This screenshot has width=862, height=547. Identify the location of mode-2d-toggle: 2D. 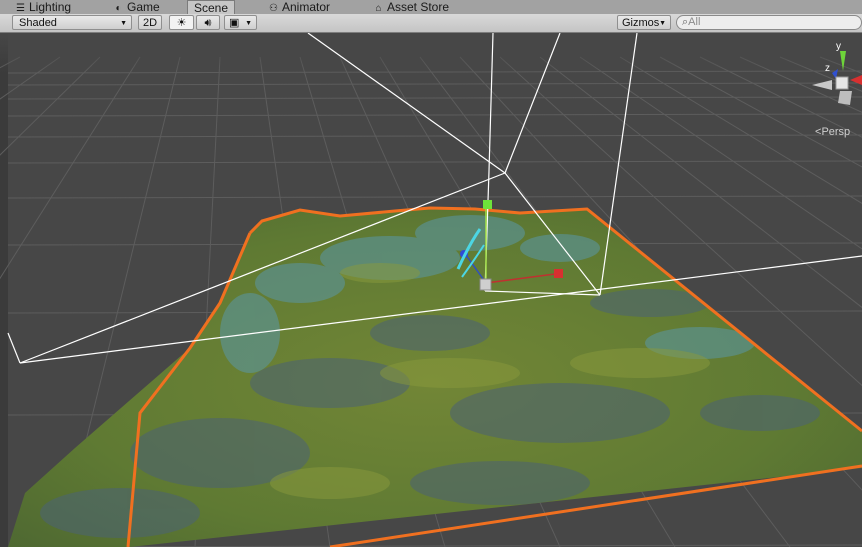
(150, 22).